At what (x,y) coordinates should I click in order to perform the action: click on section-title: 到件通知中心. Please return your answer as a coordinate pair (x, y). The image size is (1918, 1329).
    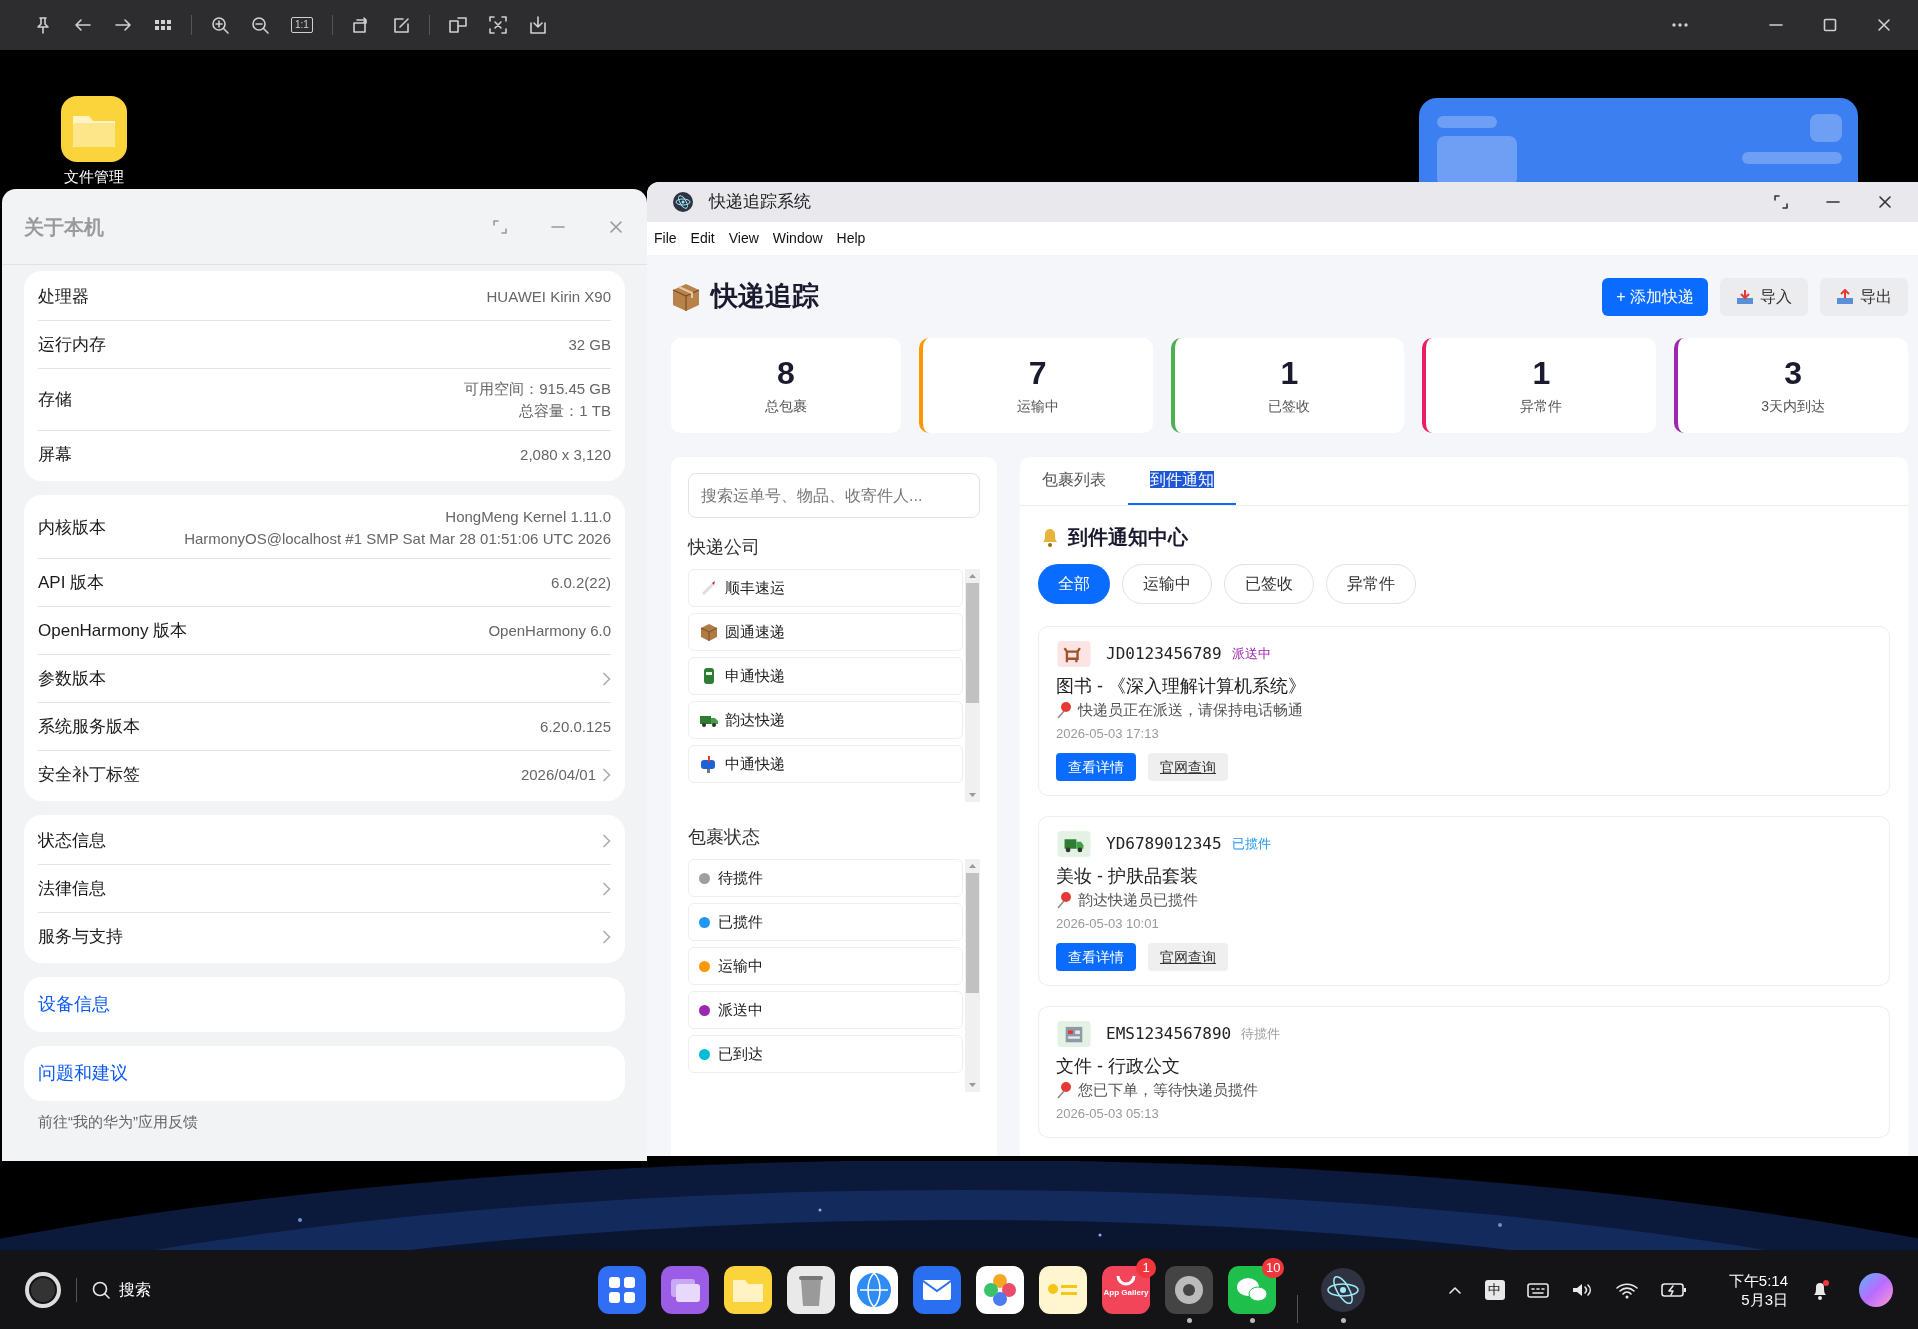
    Looking at the image, I should click on (1128, 537).